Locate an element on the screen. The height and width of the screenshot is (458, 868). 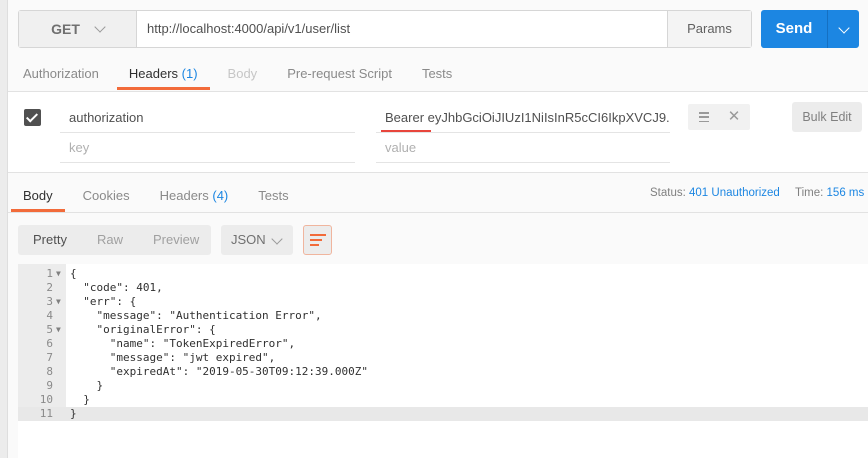
status-value: 401 Unauthorized is located at coordinates (734, 193).